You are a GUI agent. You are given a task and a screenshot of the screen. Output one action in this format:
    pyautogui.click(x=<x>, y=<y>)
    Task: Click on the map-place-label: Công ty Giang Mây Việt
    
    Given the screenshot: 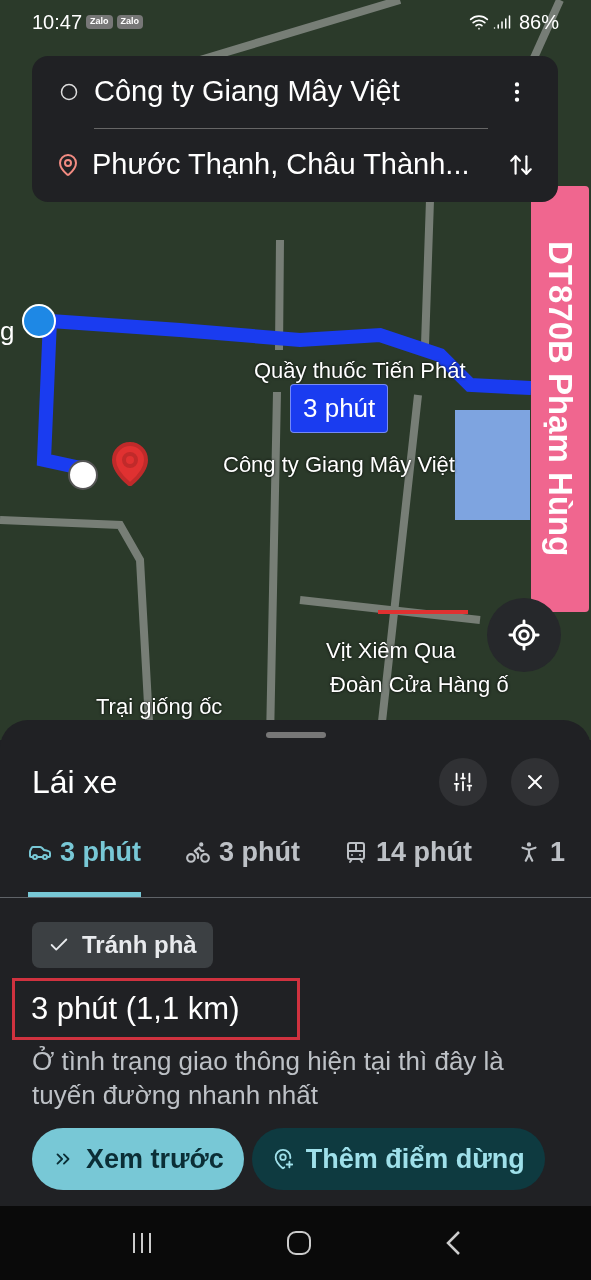 What is the action you would take?
    pyautogui.click(x=339, y=465)
    